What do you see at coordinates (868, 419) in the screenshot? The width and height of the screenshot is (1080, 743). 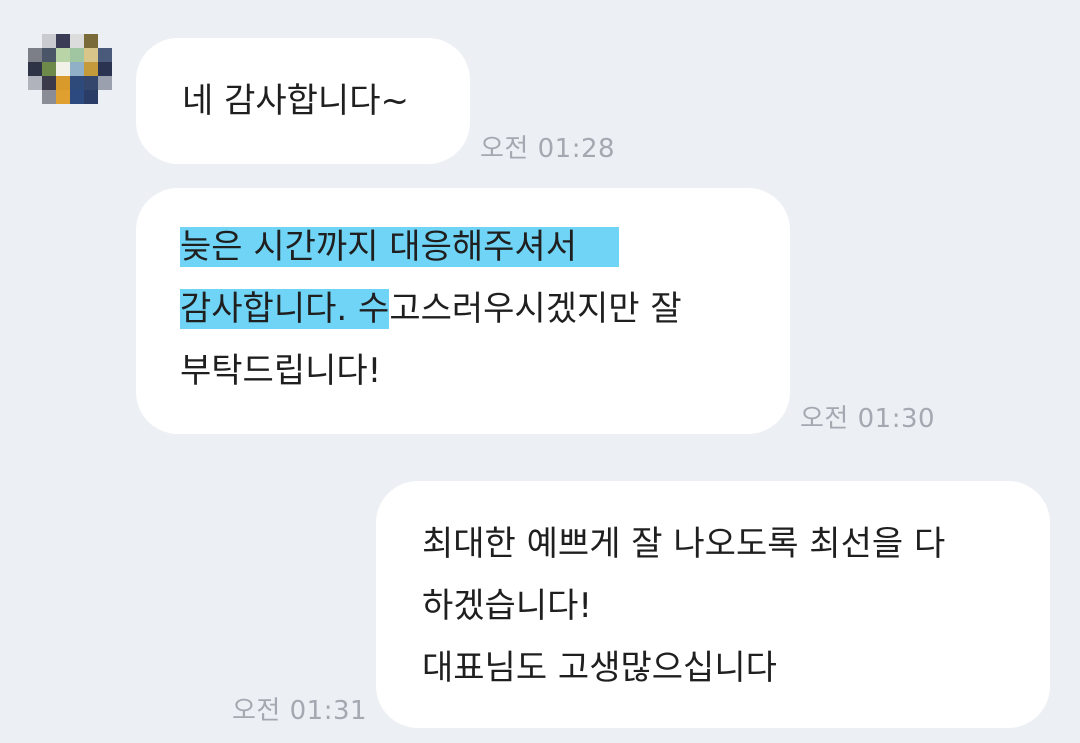 I see `message-timestamp: 오전 01:30` at bounding box center [868, 419].